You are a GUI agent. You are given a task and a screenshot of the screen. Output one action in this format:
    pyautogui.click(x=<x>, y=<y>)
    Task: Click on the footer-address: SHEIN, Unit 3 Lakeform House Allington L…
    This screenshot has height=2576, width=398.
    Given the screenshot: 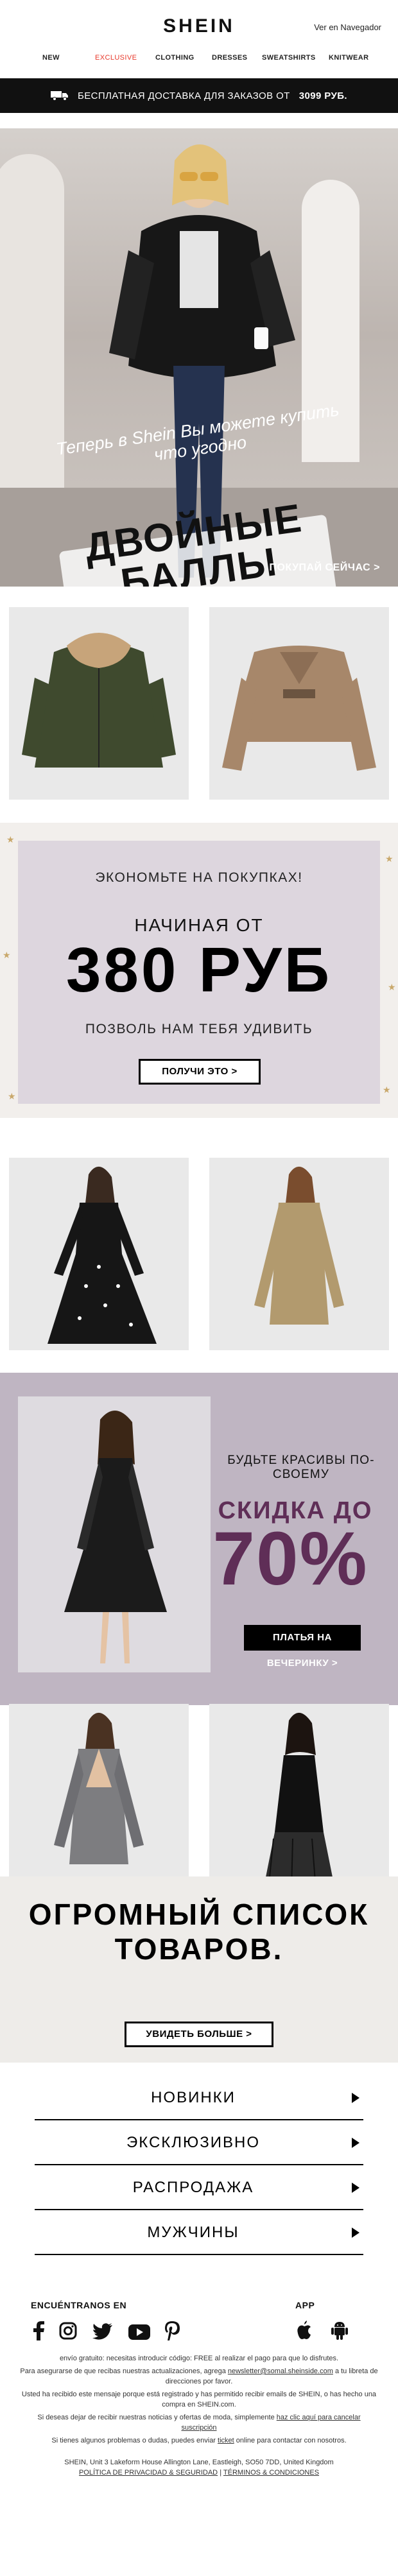 What is the action you would take?
    pyautogui.click(x=199, y=2462)
    